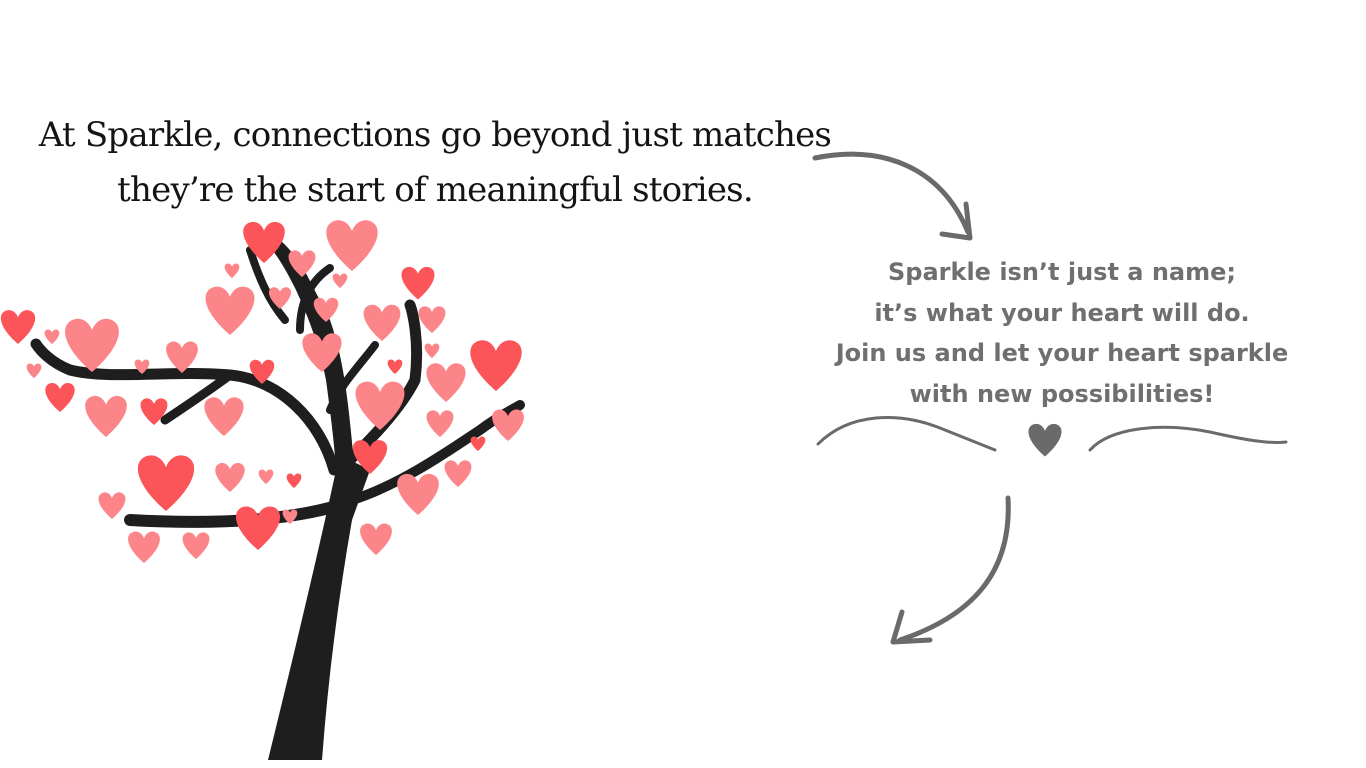  Describe the element at coordinates (892, 196) in the screenshot. I see `curved-arrow-right-icon` at that location.